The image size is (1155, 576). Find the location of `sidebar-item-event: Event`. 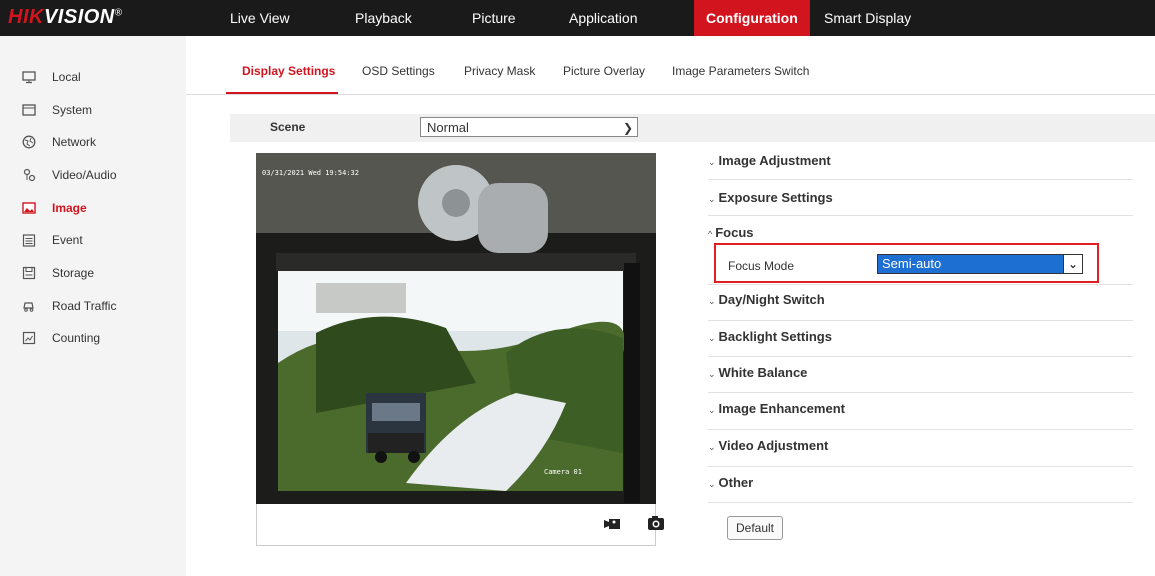

sidebar-item-event: Event is located at coordinates (52, 240).